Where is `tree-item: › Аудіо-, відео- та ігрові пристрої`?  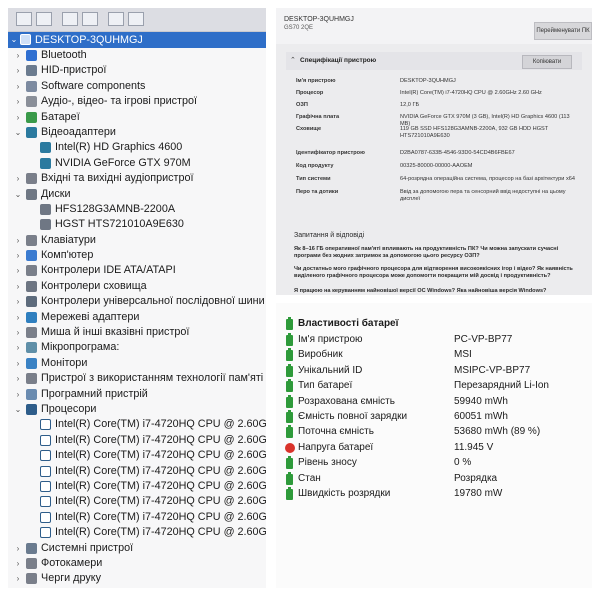
tree-item: › Аудіо-, відео- та ігрові пристрої is located at coordinates (137, 101).